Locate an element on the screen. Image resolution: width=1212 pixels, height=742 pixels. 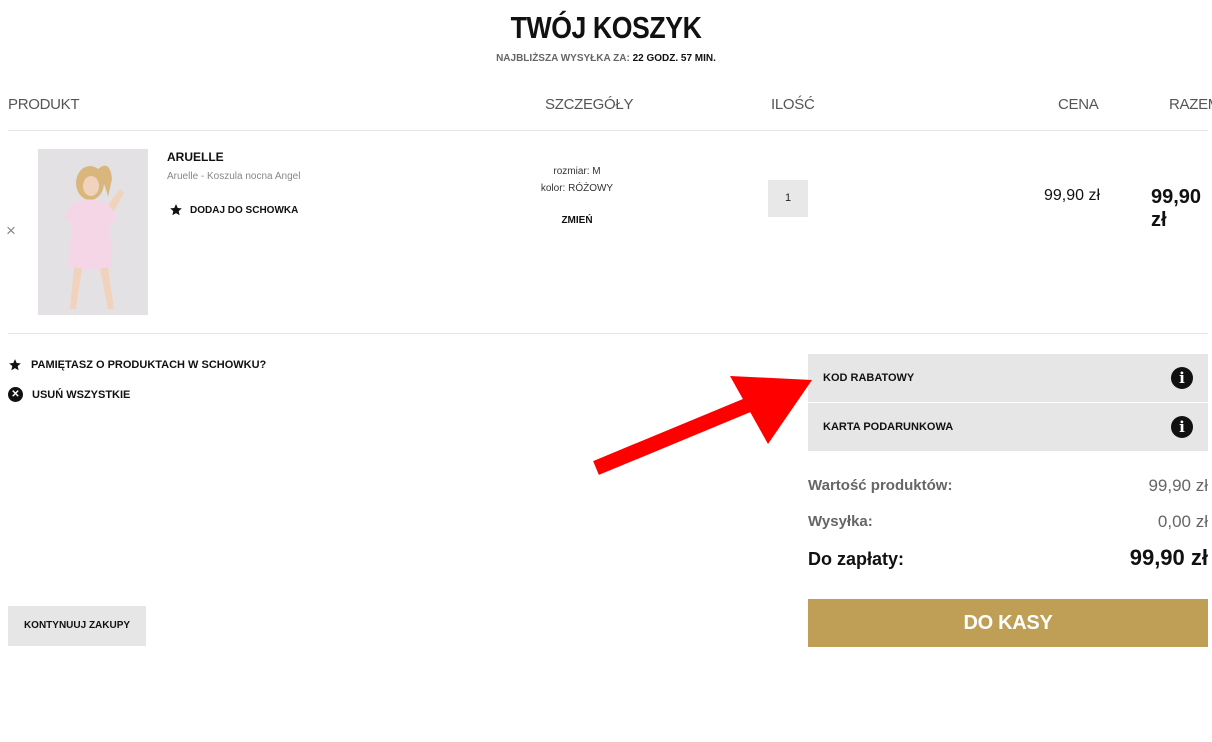
wishlist-reminder-link: PAMIĘTASZ O PRODUKTACH W SCHOWKU? is located at coordinates (137, 365).